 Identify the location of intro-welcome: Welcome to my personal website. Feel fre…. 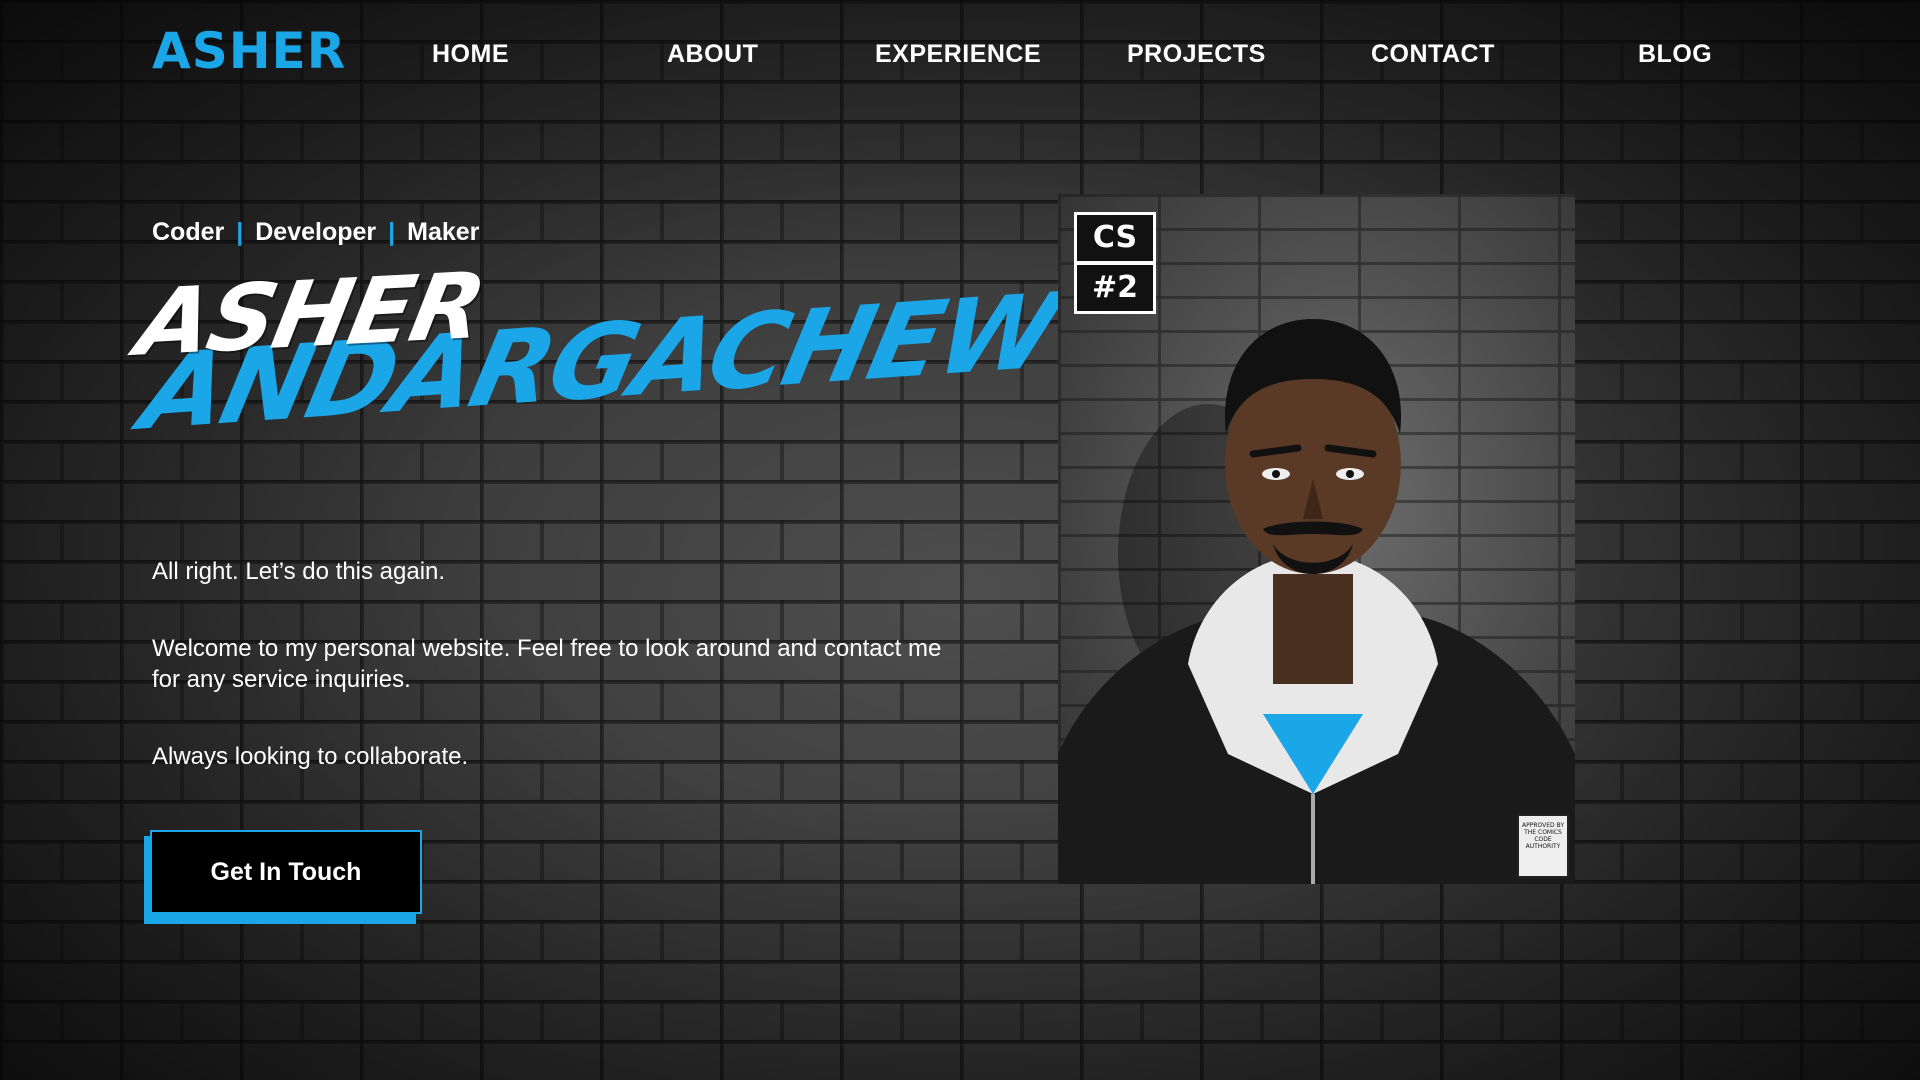
(547, 664).